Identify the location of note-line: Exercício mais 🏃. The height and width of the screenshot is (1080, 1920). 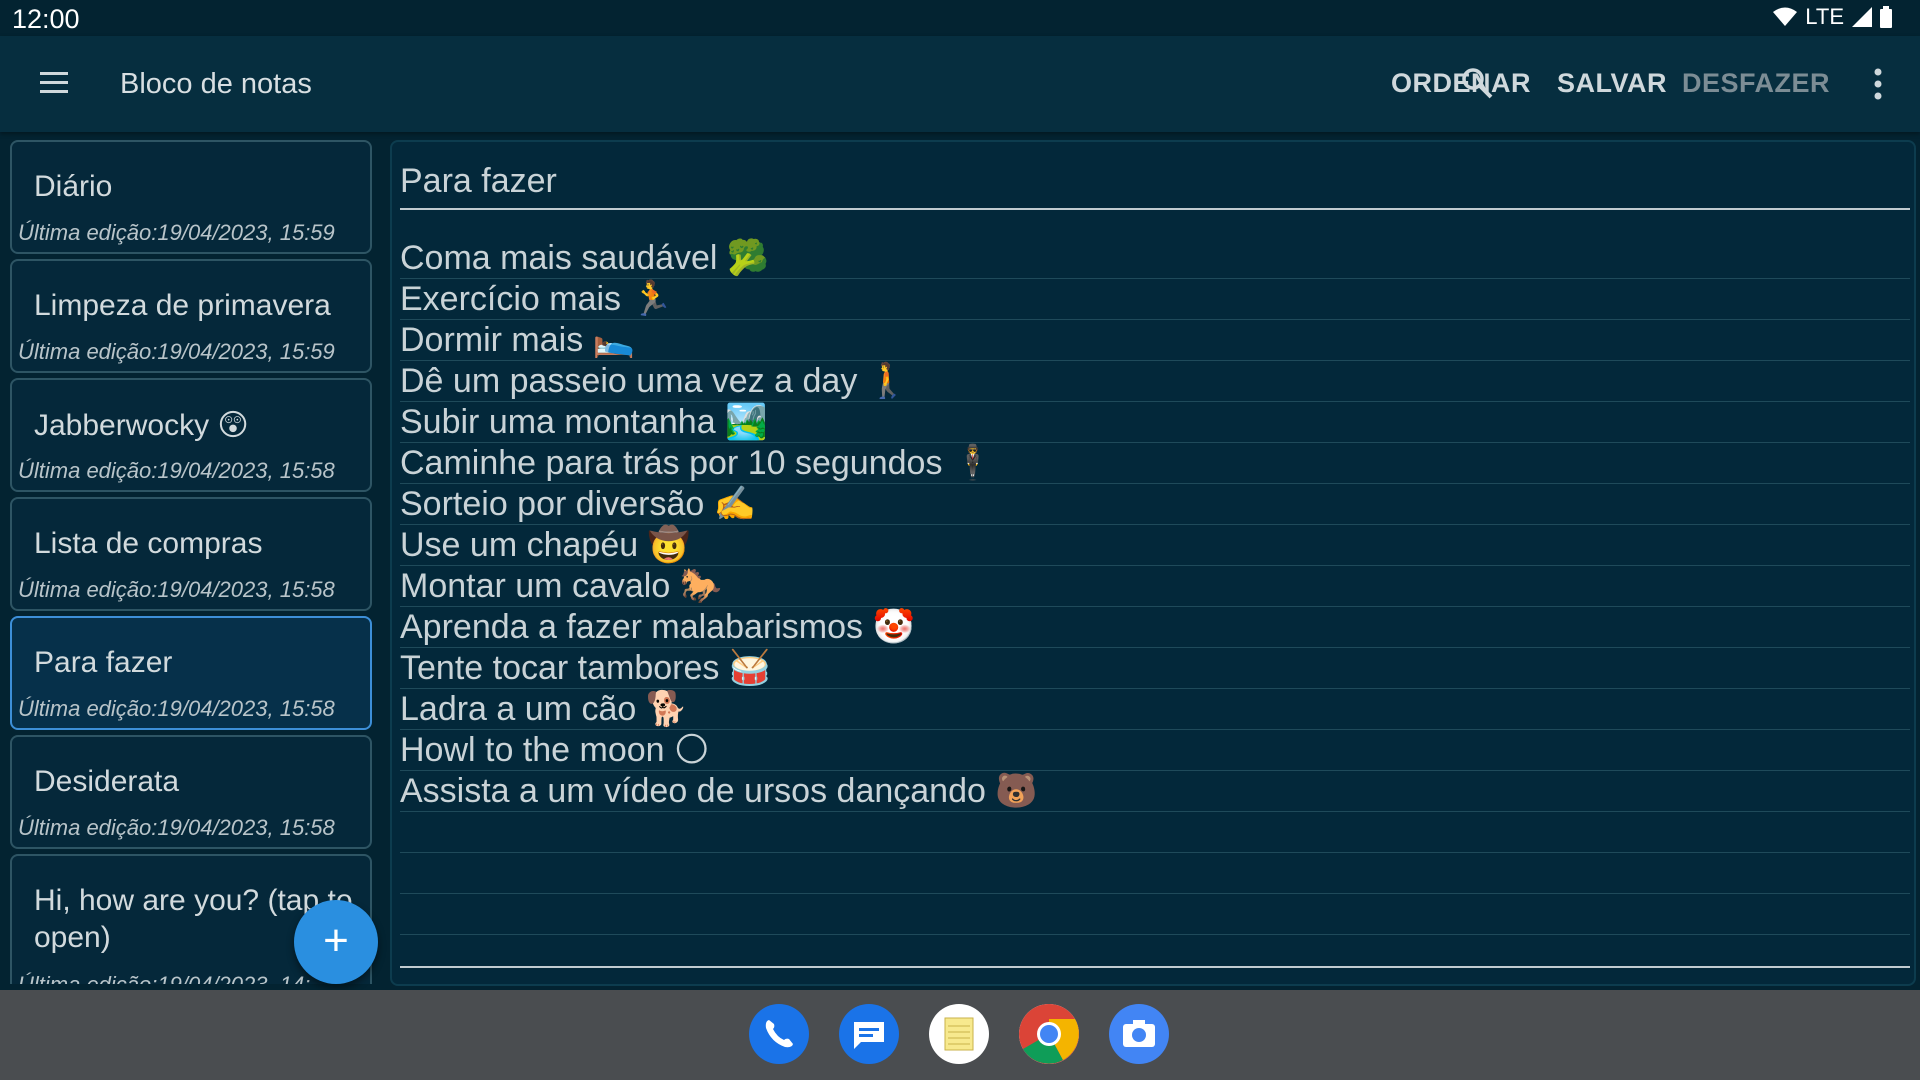
(1155, 299).